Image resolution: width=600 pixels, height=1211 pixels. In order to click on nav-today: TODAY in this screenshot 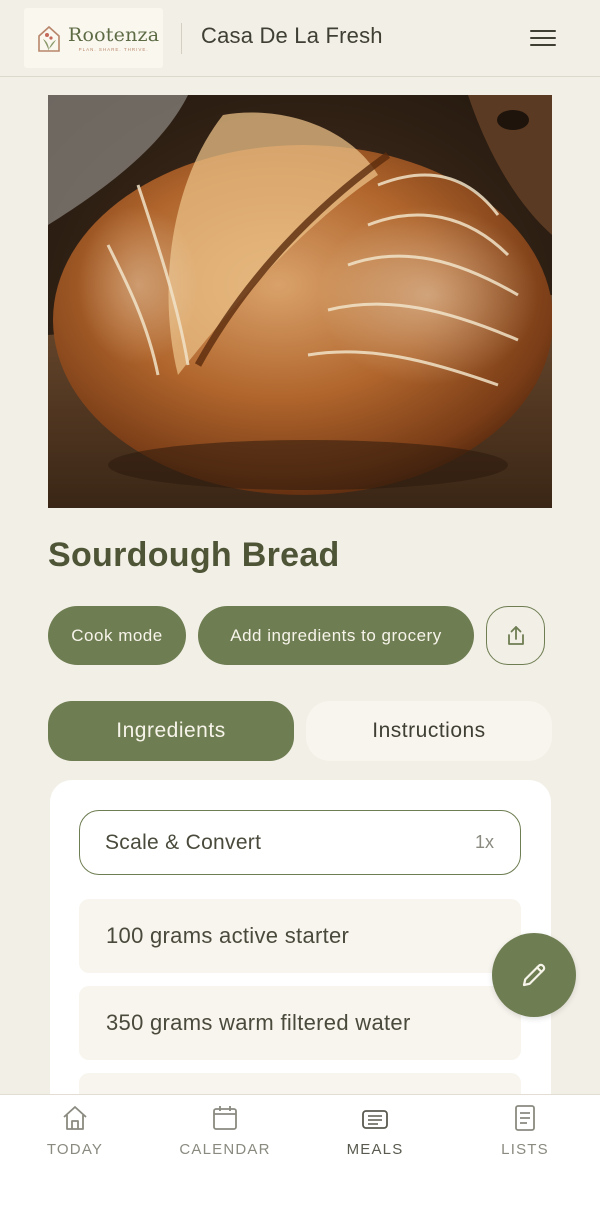, I will do `click(75, 1138)`.